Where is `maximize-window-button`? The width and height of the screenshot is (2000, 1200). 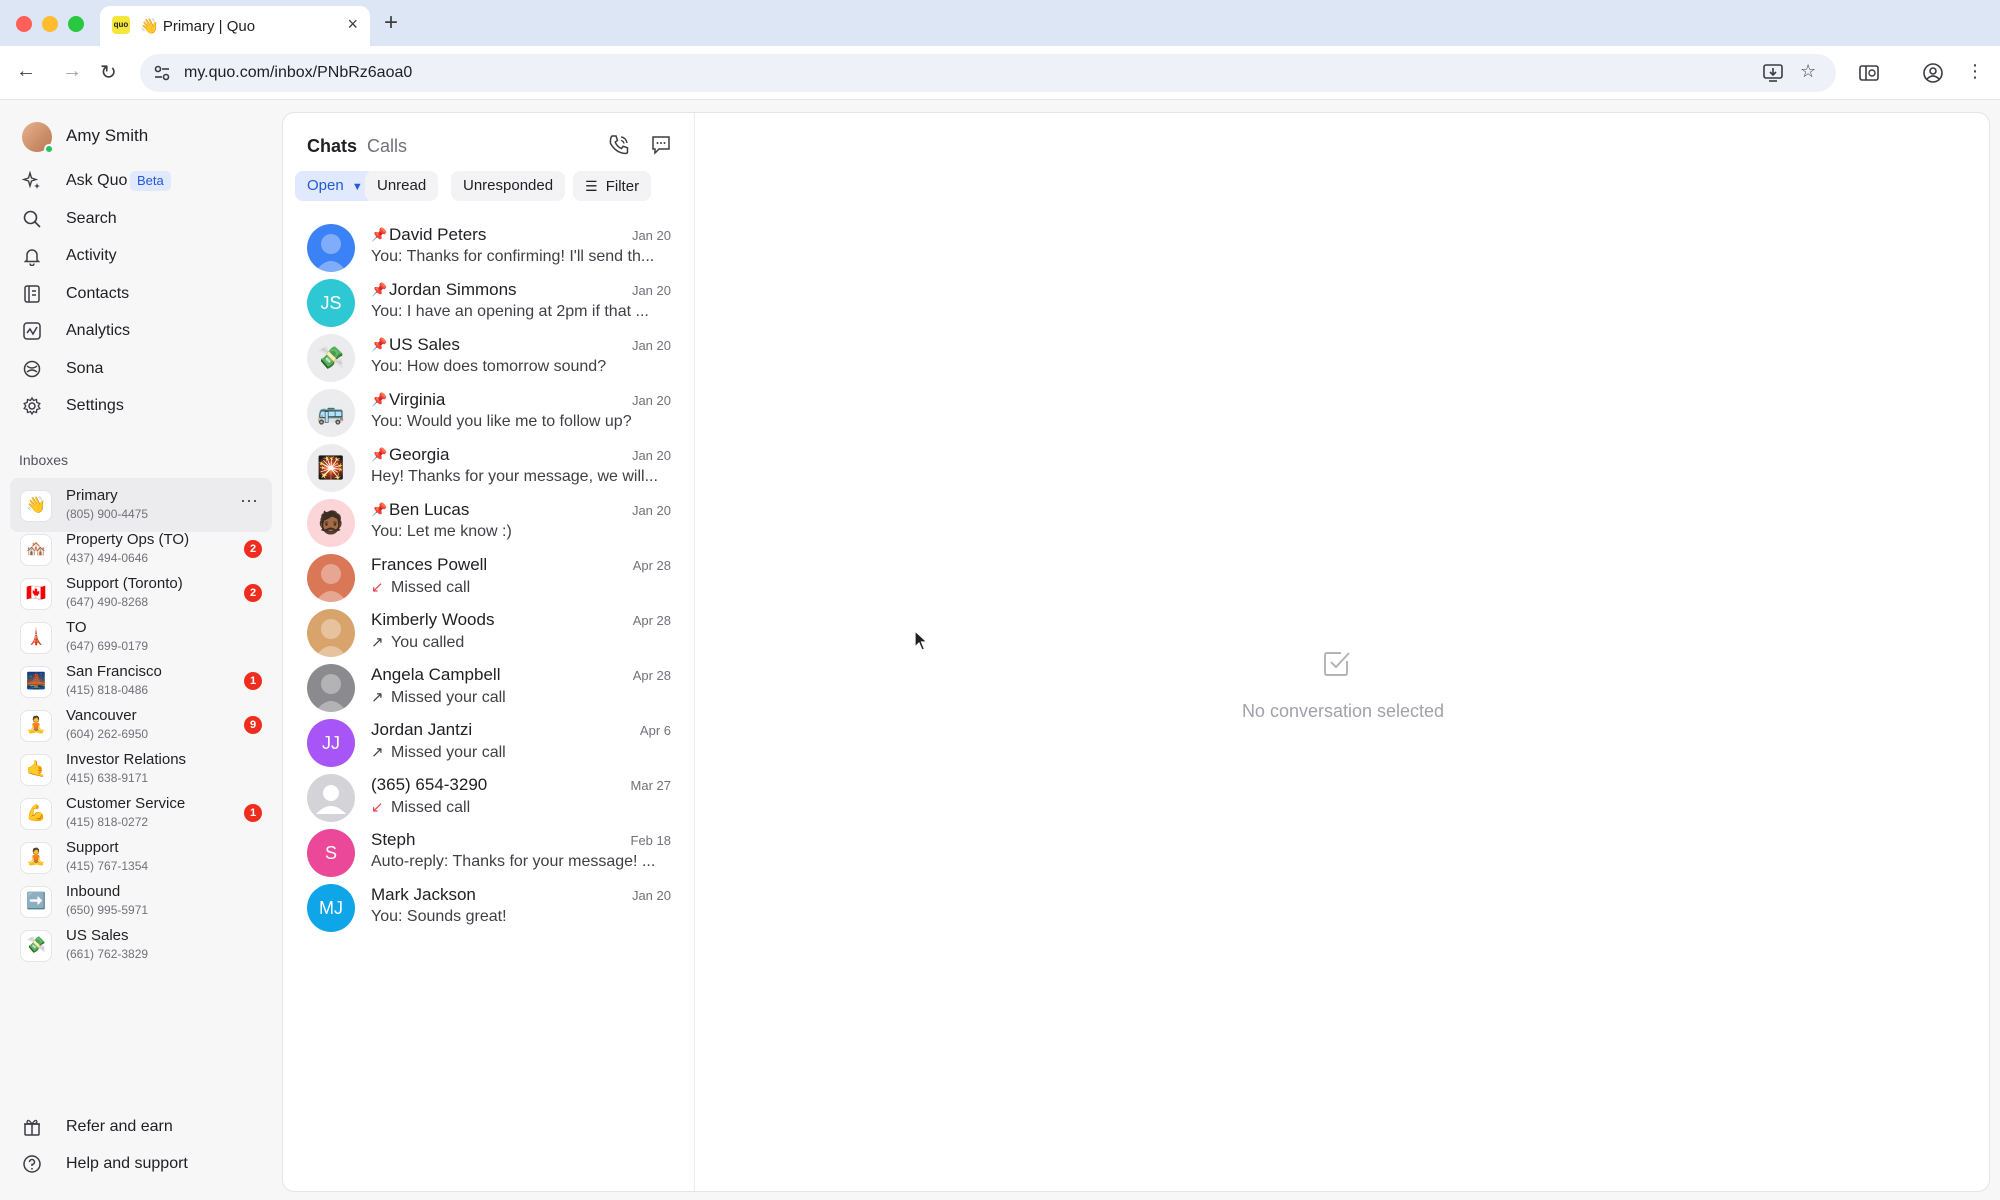 maximize-window-button is located at coordinates (76, 24).